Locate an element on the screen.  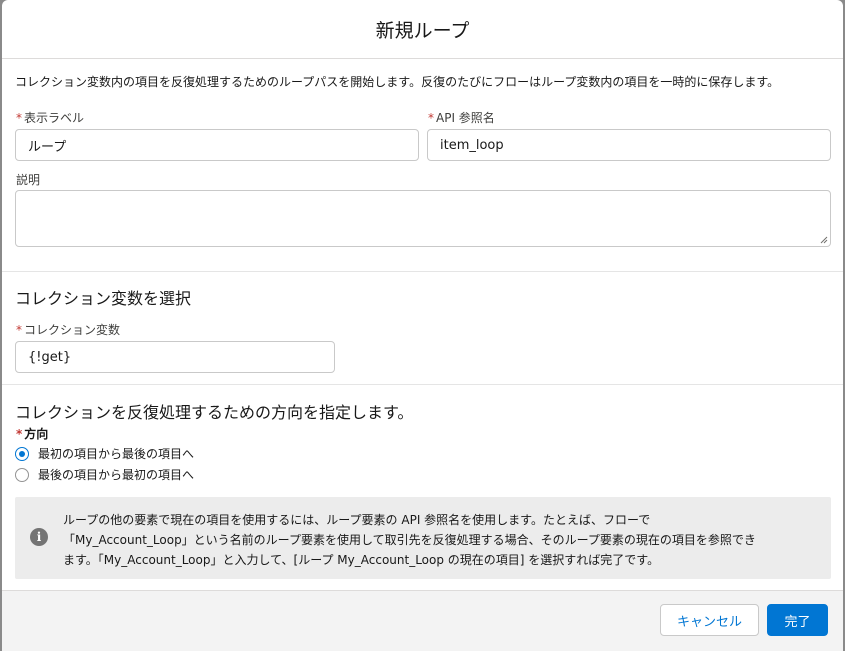
direction-option-last-to-first: 最後の項目から最初の項目へ is located at coordinates (104, 474).